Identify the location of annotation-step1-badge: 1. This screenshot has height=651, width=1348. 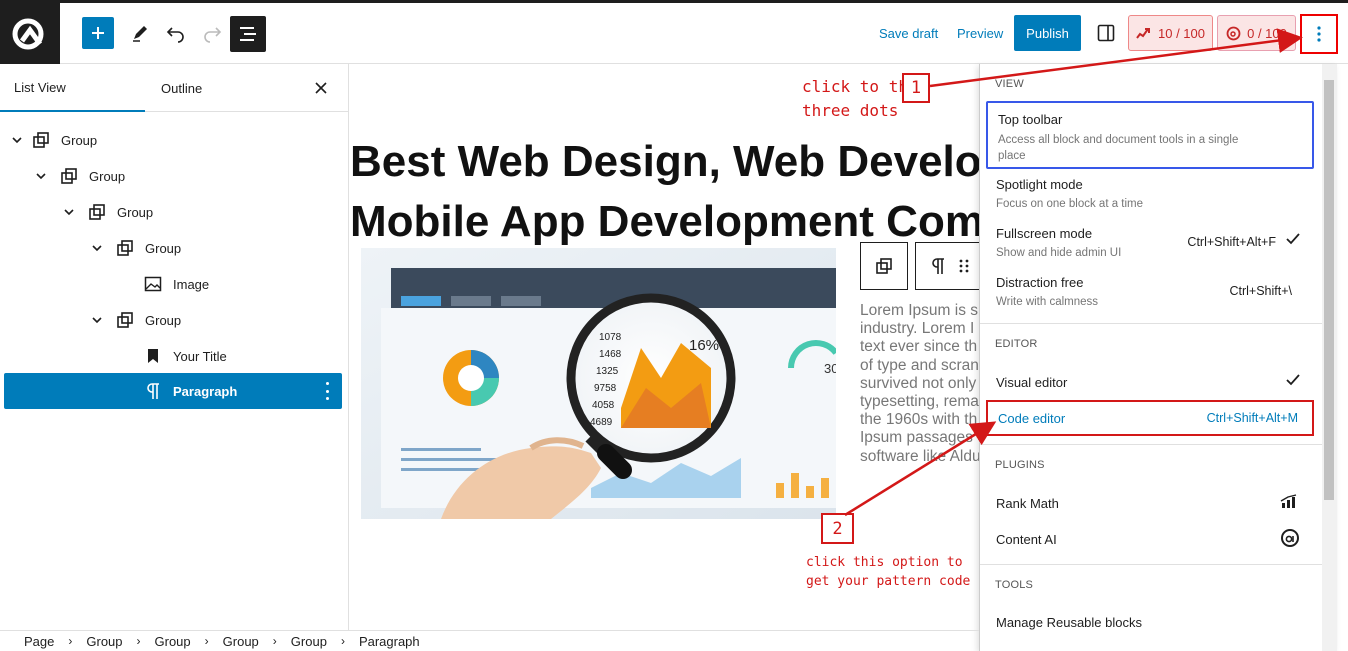
(916, 88).